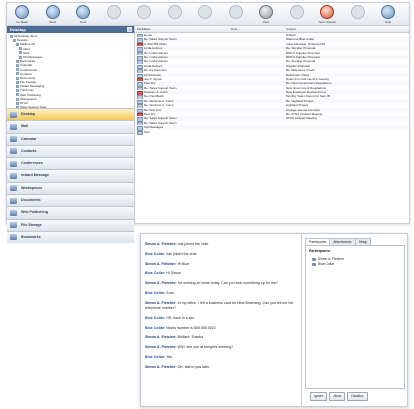 The image size is (414, 409). I want to click on participant-name: Blue Collar, so click(326, 264).